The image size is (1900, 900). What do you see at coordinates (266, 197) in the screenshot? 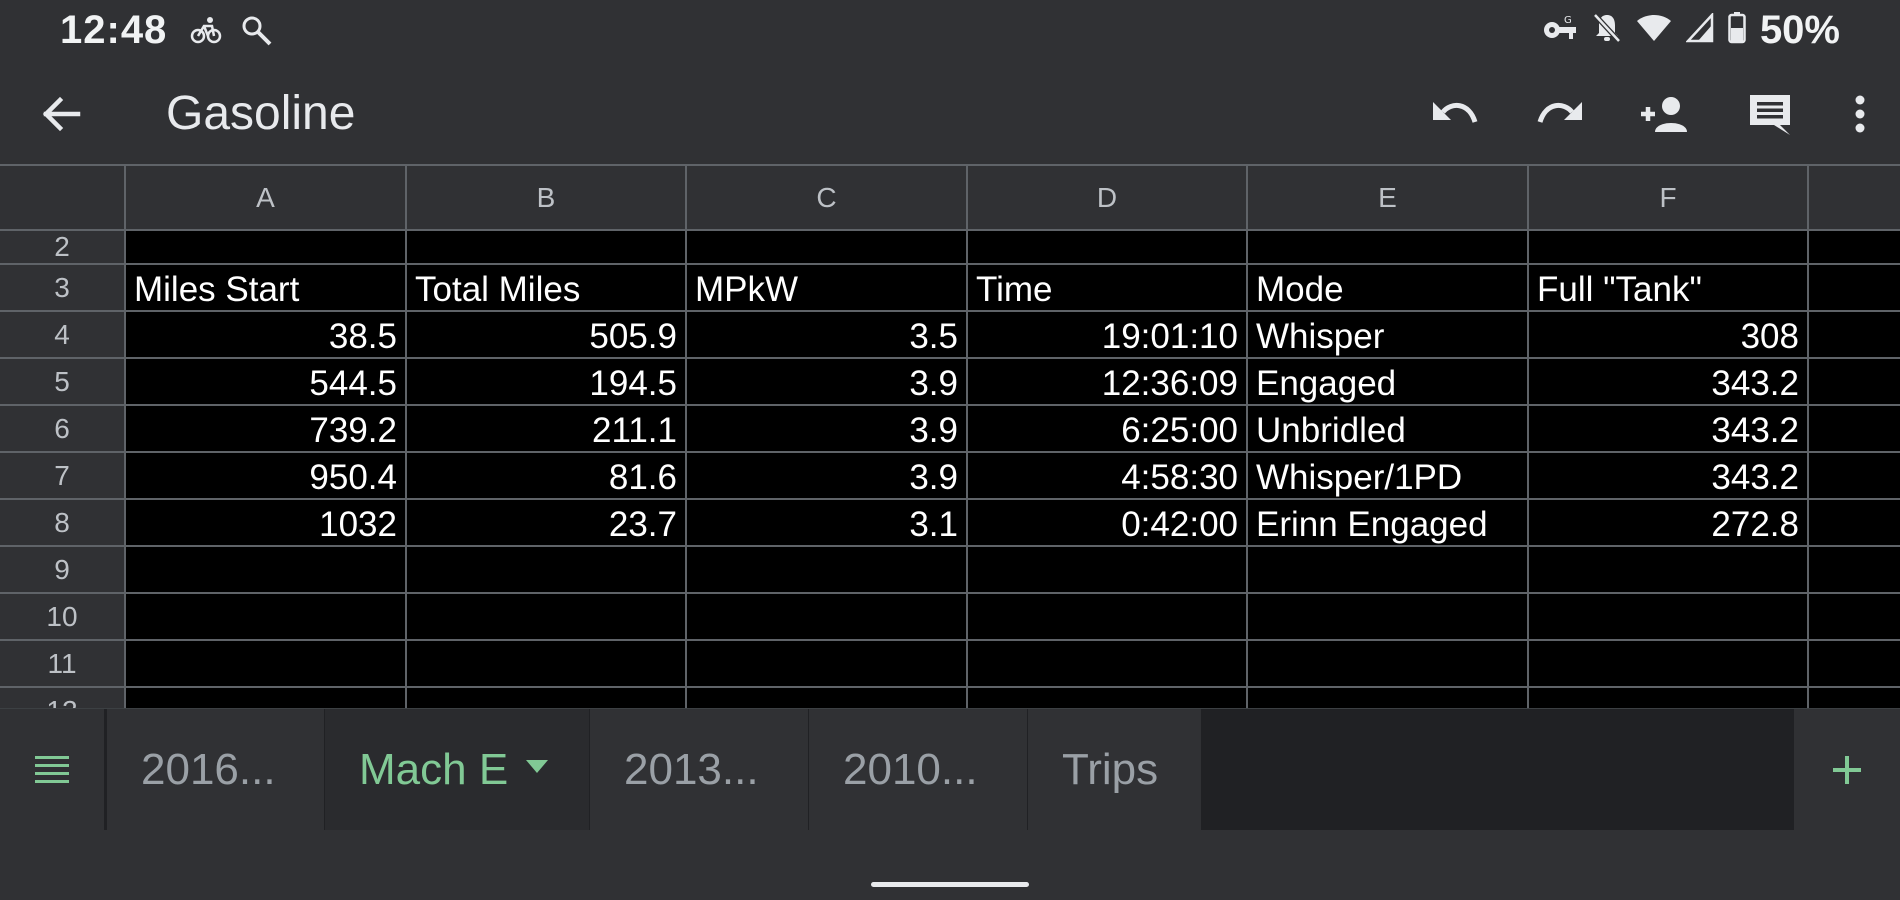
I see `column-header-a: A` at bounding box center [266, 197].